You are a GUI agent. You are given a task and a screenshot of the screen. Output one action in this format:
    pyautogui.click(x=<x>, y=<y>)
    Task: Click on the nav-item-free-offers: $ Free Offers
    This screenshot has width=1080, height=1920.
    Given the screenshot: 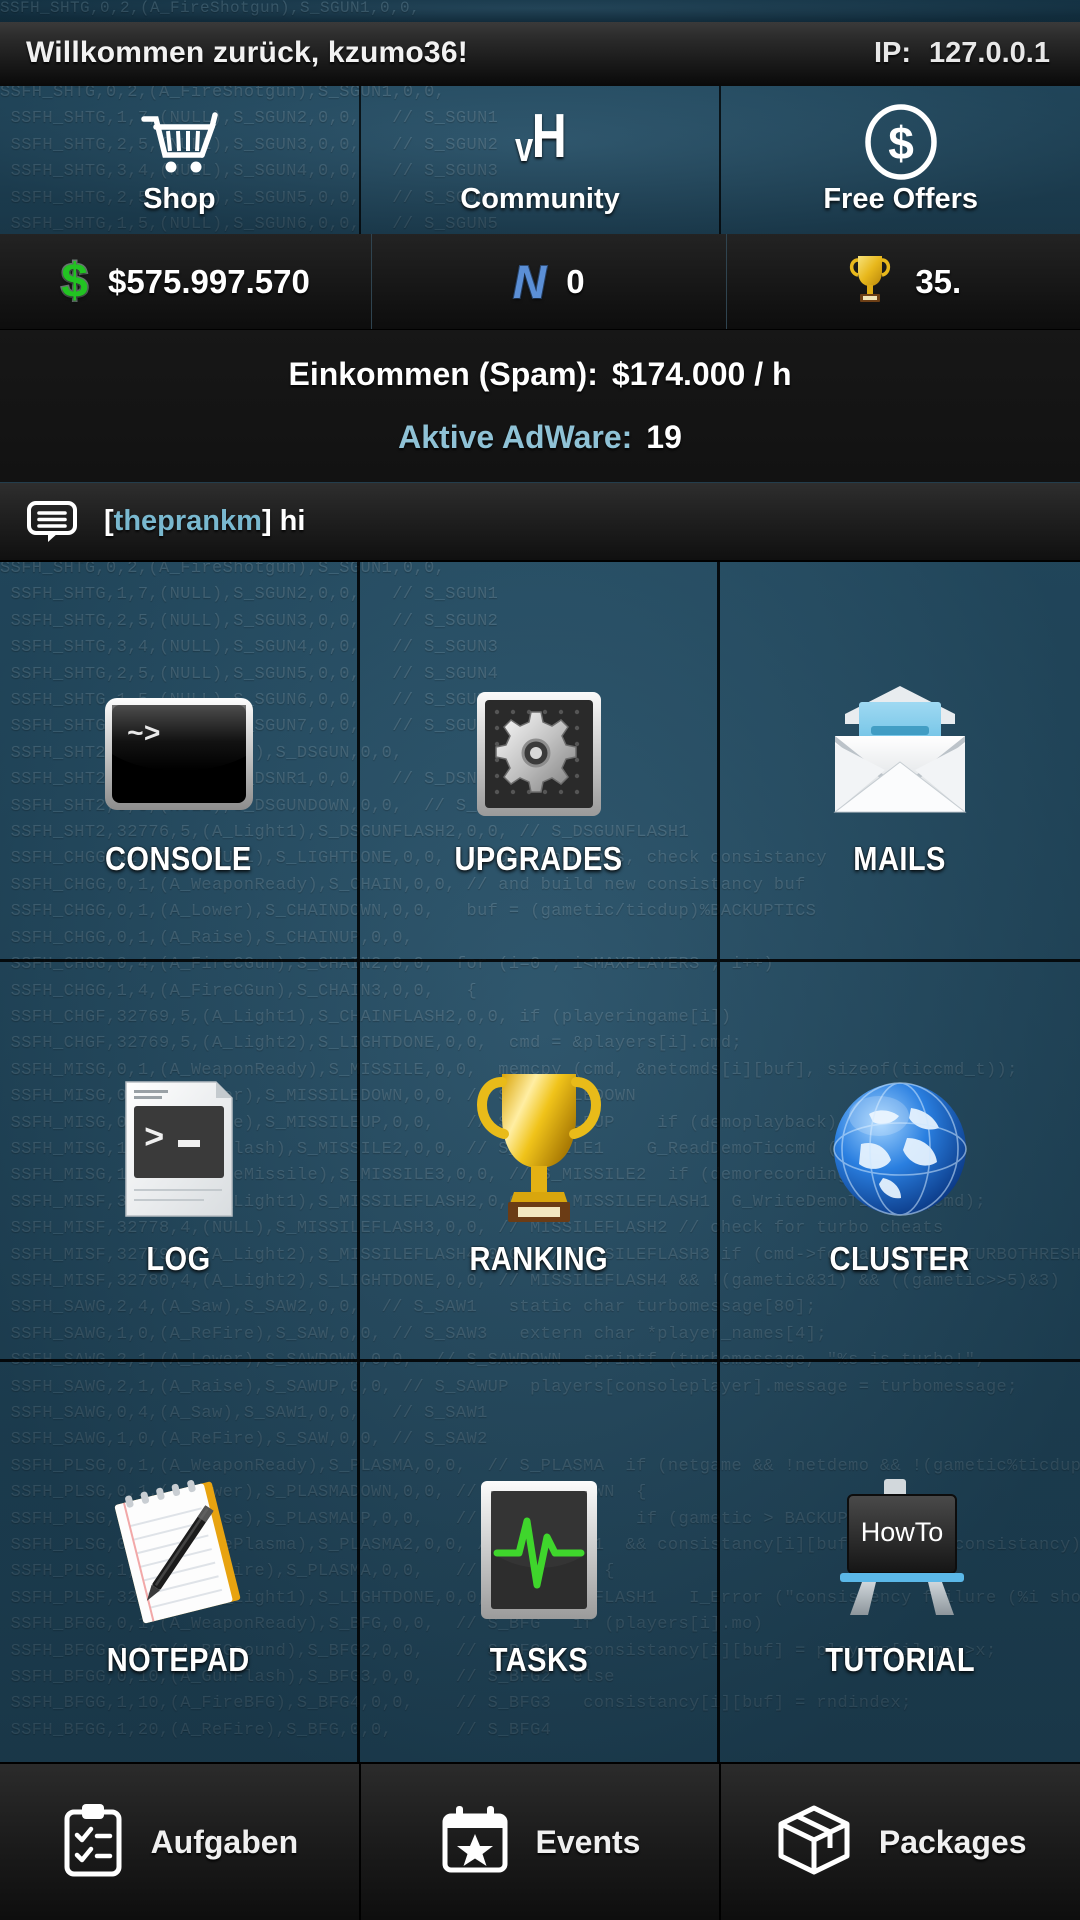 What is the action you would take?
    pyautogui.click(x=900, y=160)
    